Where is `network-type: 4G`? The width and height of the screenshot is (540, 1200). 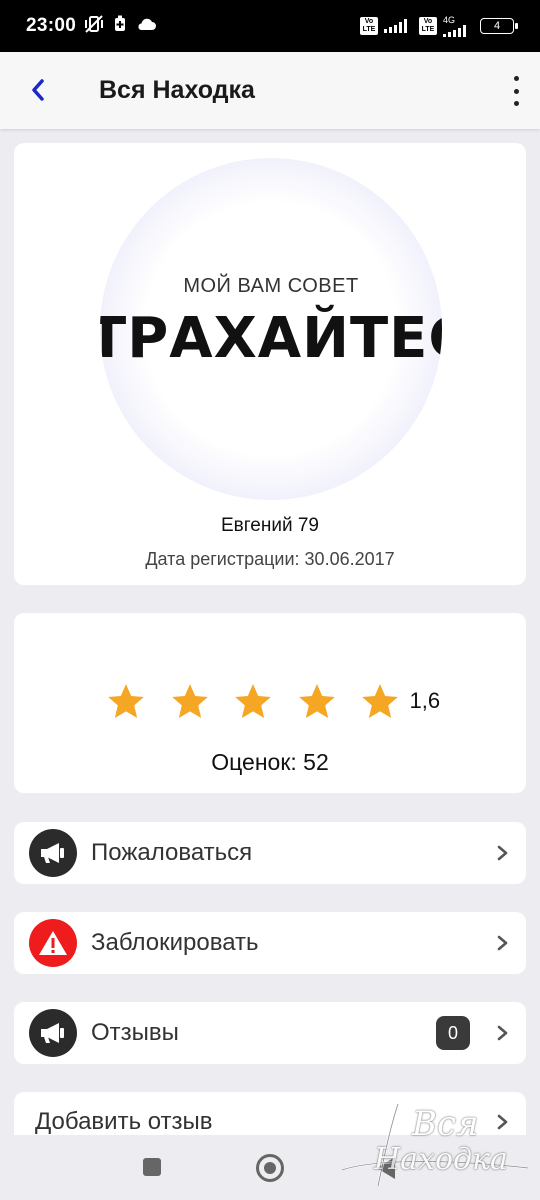
network-type: 4G is located at coordinates (449, 19).